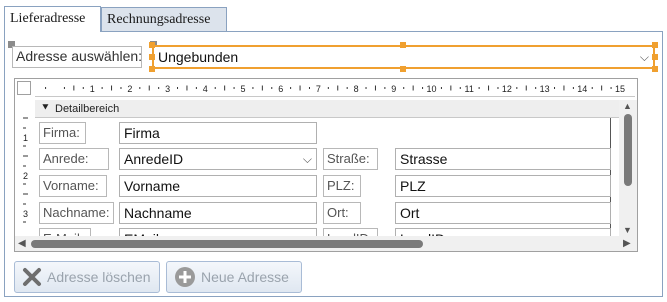 This screenshot has width=667, height=302. I want to click on label-firma: Firma:, so click(62, 133).